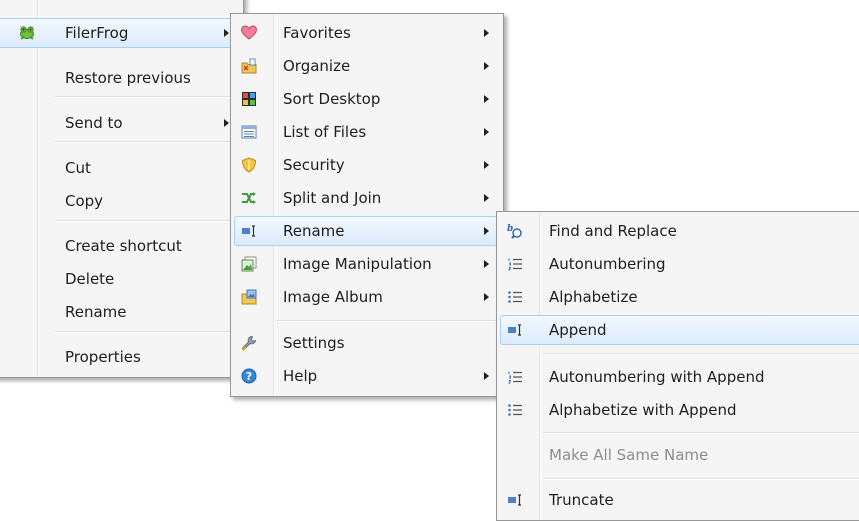 Image resolution: width=859 pixels, height=521 pixels. Describe the element at coordinates (97, 33) in the screenshot. I see `menu-item-label: FilerFrog` at that location.